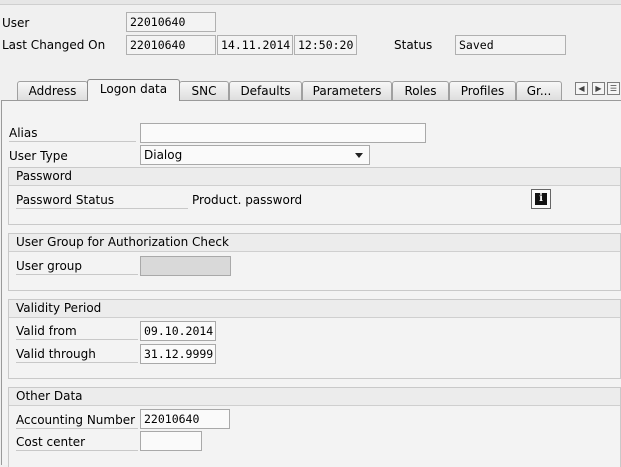 The height and width of the screenshot is (467, 621). I want to click on user-group-underline, so click(77, 274).